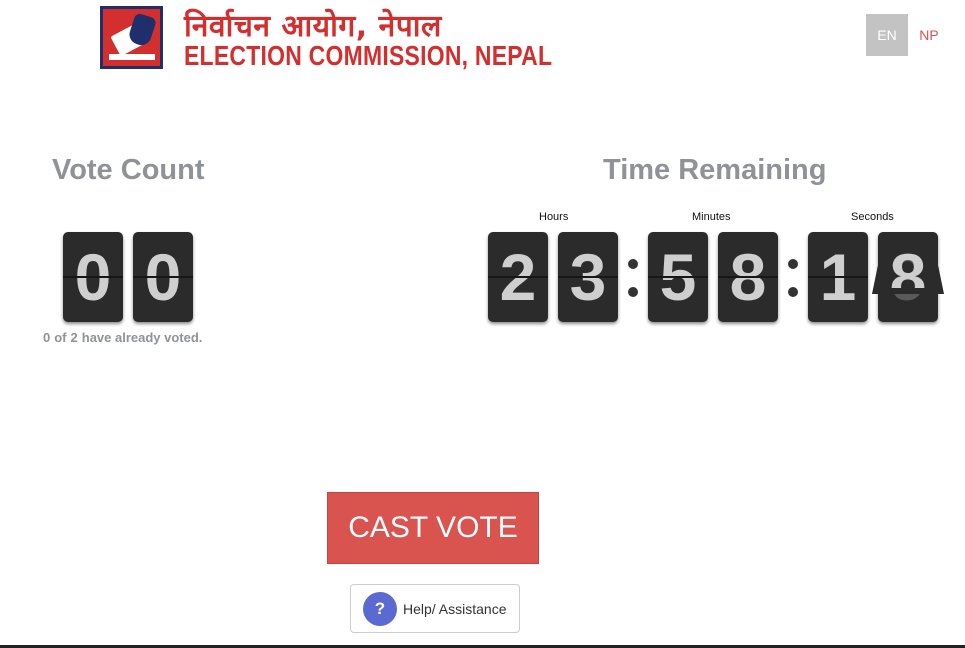  I want to click on seconds-digit-top-half: 8, so click(908, 264).